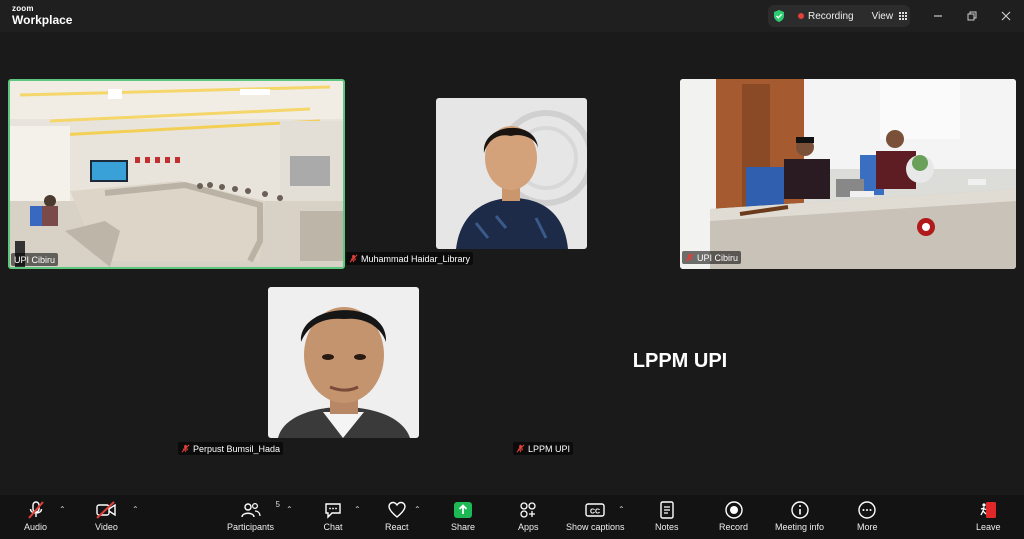 This screenshot has width=1024, height=539. I want to click on view-button: View, so click(883, 16).